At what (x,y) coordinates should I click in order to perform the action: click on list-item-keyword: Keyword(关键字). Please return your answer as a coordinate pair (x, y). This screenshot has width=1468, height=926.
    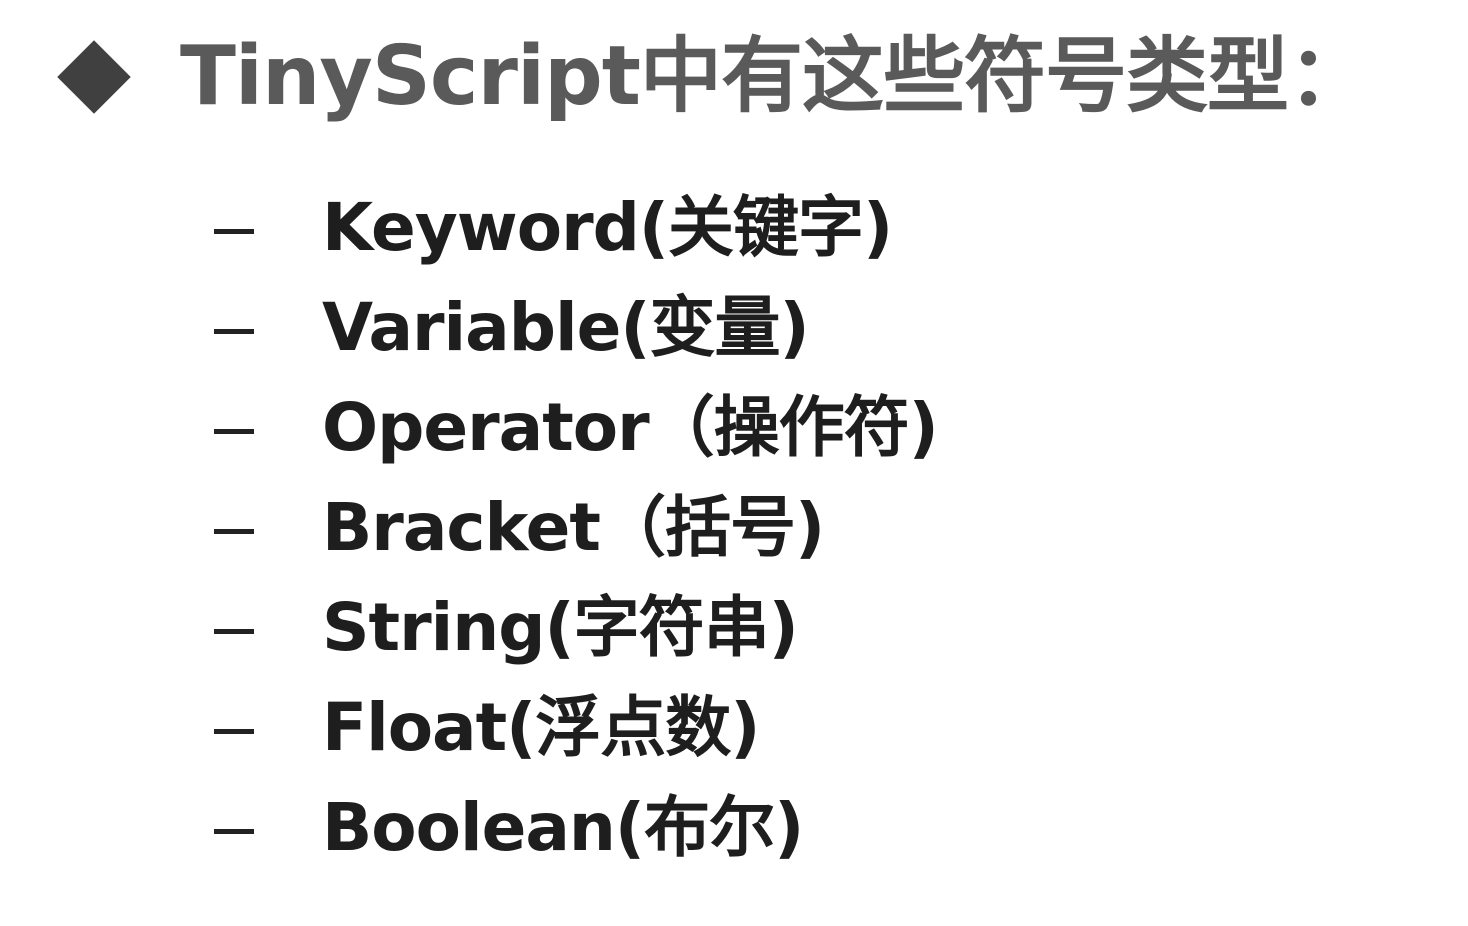
    Looking at the image, I should click on (576, 228).